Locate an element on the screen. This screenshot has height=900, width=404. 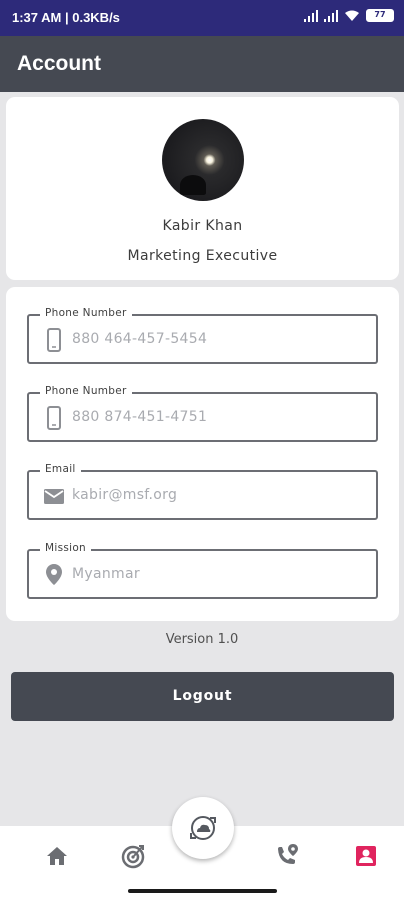
field-value: Myanmar is located at coordinates (106, 574).